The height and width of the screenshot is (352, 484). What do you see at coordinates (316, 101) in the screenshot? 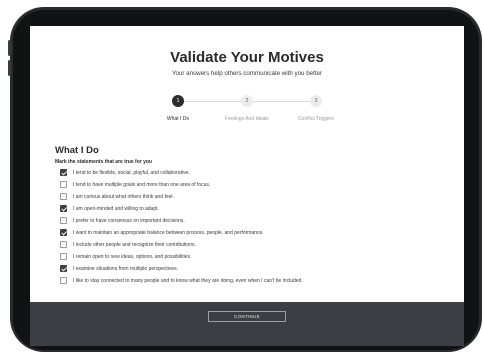
I see `step-3-indicator: 3` at bounding box center [316, 101].